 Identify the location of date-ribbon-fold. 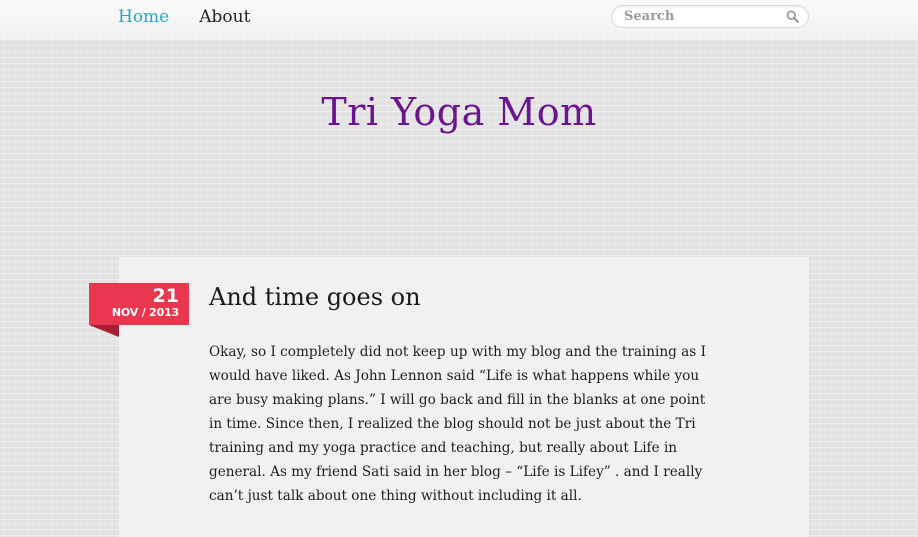
(104, 331).